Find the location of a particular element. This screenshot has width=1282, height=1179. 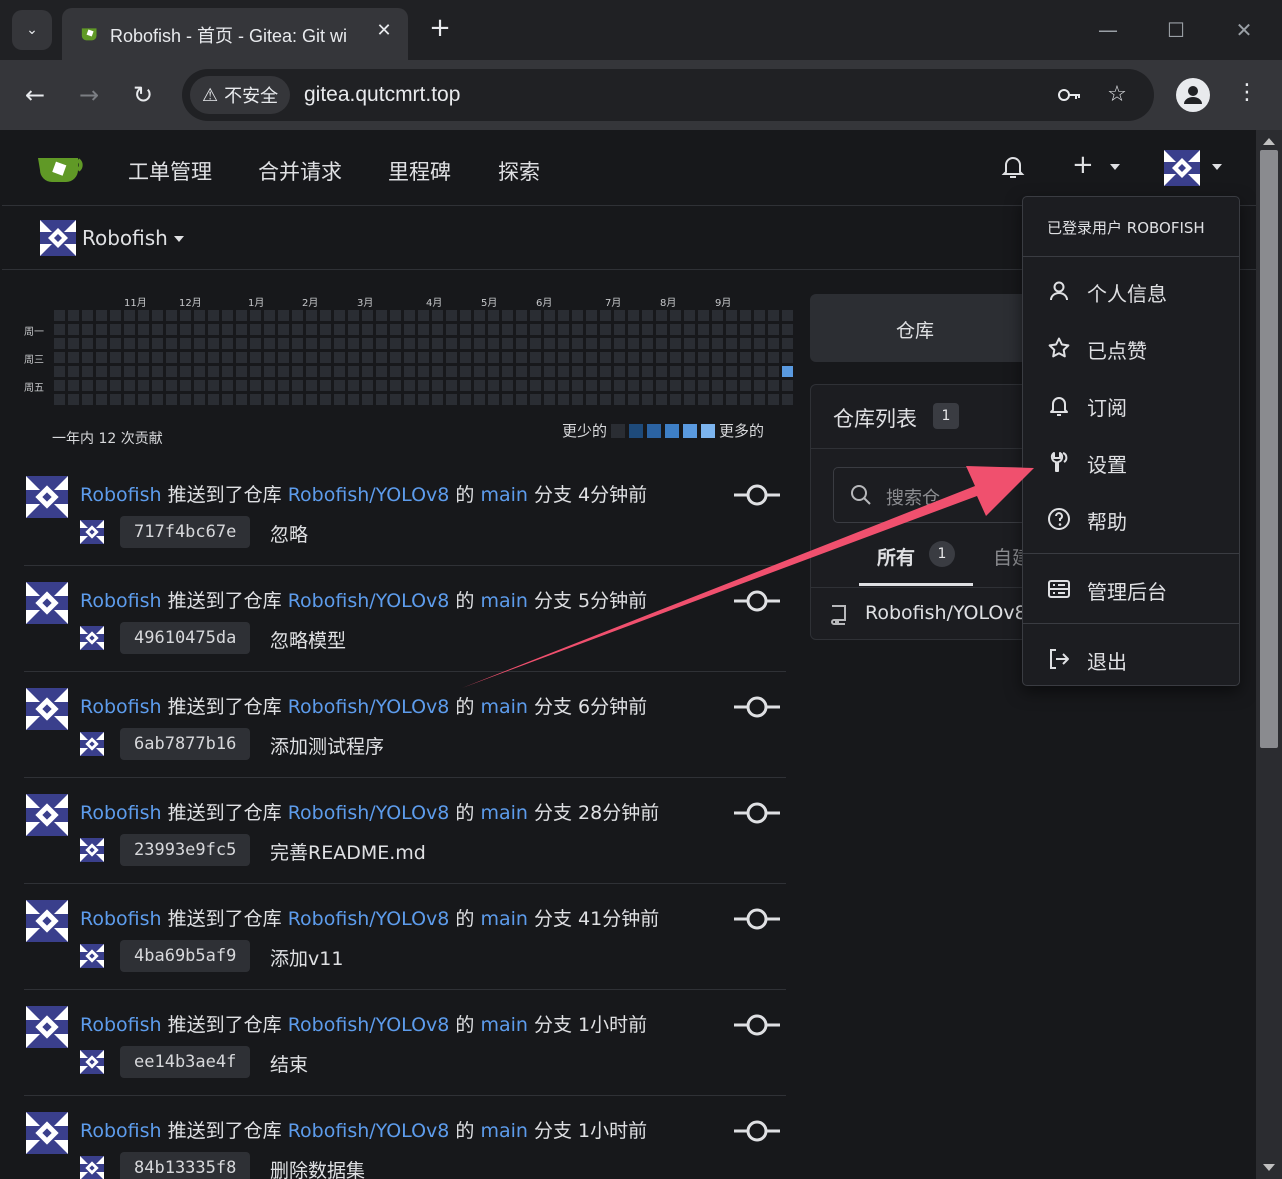

feed-user-link: Robofish is located at coordinates (121, 919).